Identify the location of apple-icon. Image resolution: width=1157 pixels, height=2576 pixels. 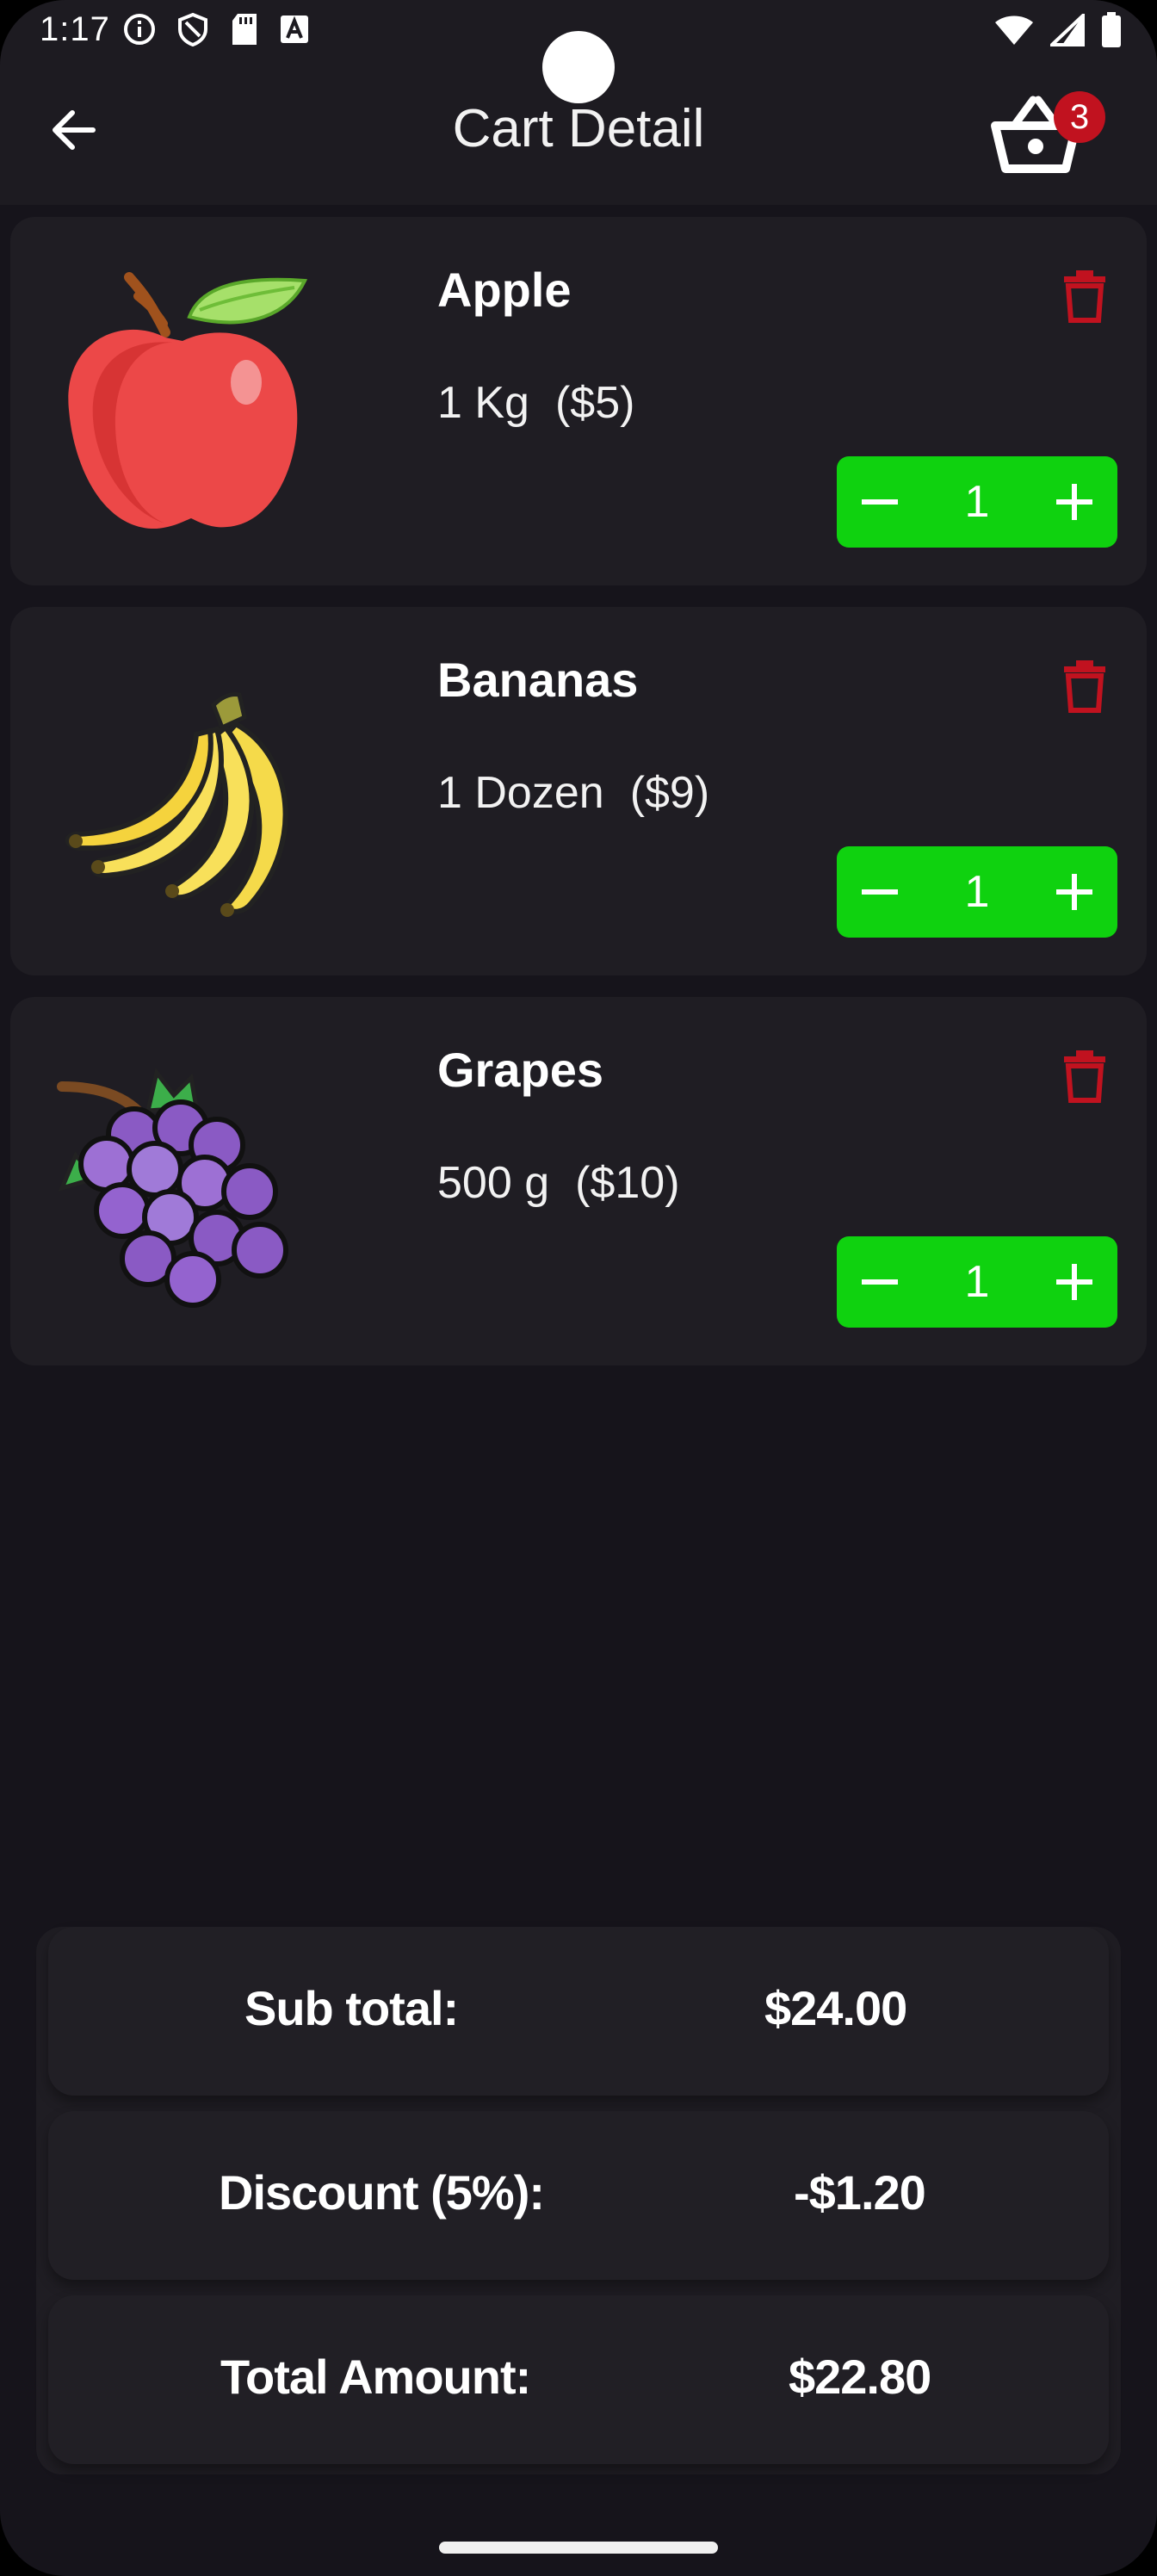
(188, 400).